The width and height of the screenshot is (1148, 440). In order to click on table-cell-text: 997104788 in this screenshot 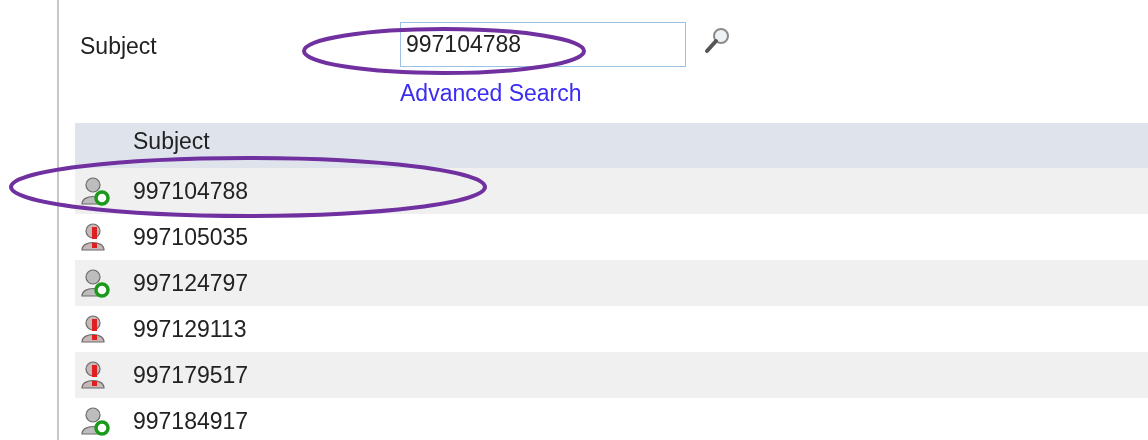, I will do `click(191, 191)`.